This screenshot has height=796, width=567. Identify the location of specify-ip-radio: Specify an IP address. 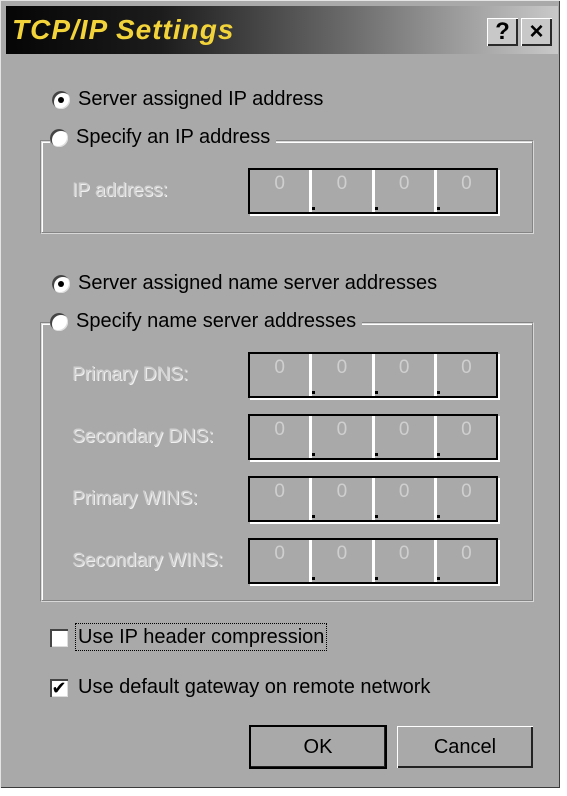
(163, 138).